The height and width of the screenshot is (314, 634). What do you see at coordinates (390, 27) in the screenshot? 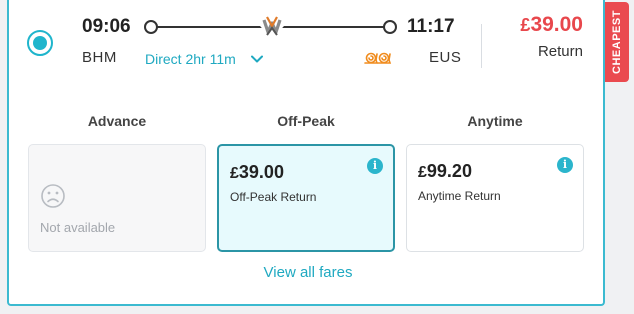
I see `route-end-dot` at bounding box center [390, 27].